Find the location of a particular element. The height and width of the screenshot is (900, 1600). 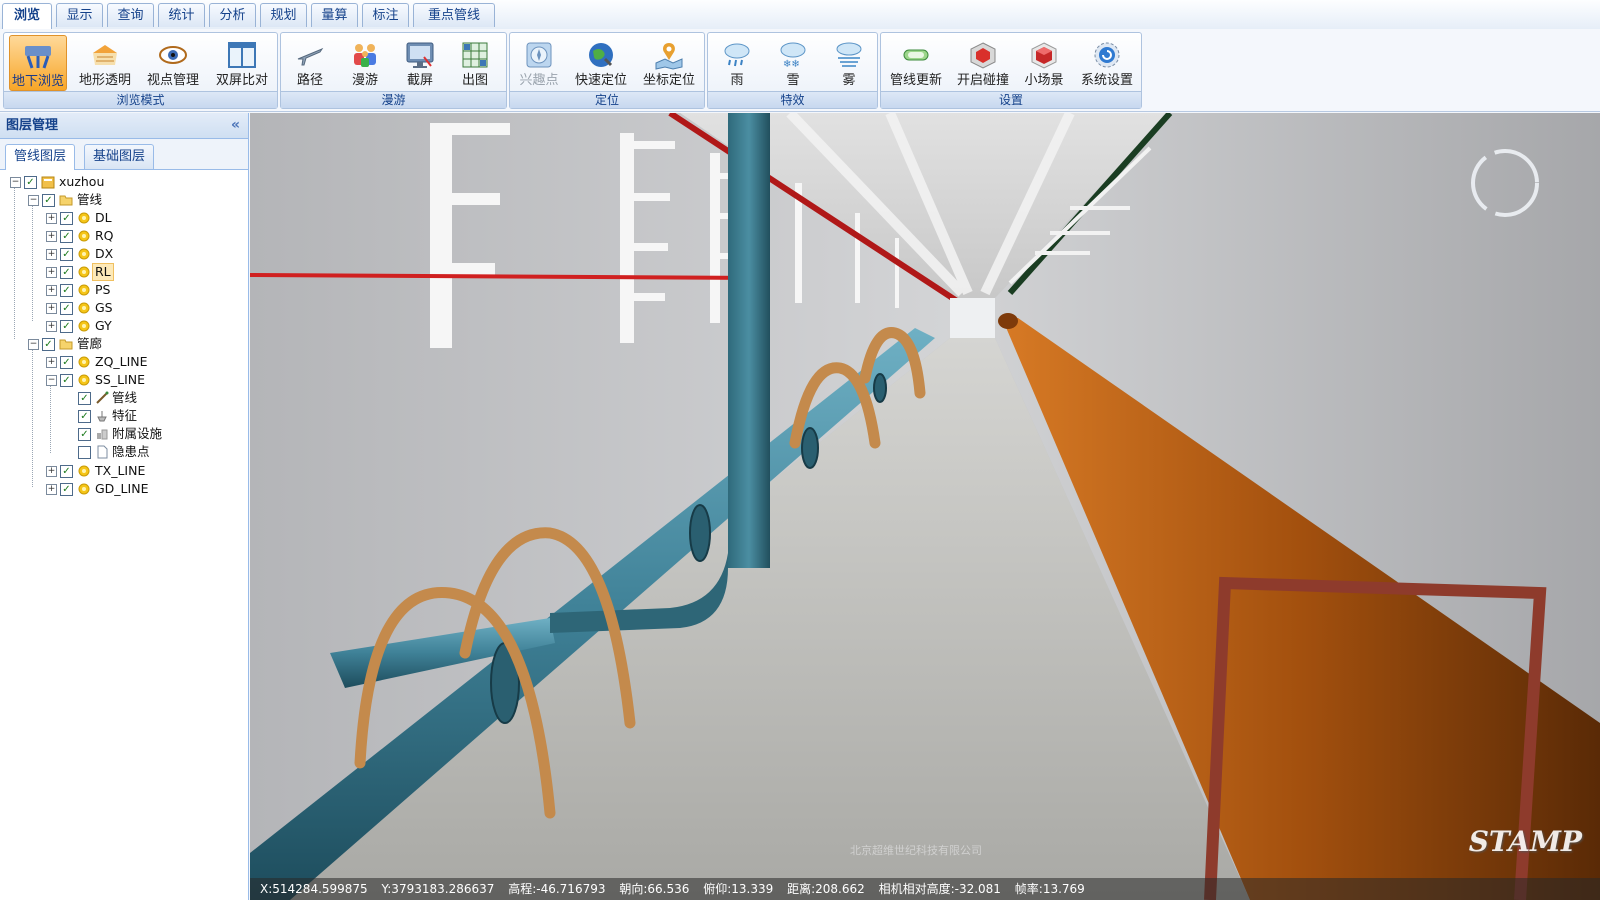

tree-node-ss-hazard: 隐患点 is located at coordinates (120, 452).